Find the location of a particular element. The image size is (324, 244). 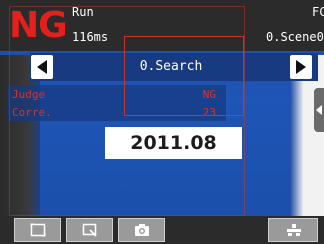

tool-menu-icon is located at coordinates (294, 230).